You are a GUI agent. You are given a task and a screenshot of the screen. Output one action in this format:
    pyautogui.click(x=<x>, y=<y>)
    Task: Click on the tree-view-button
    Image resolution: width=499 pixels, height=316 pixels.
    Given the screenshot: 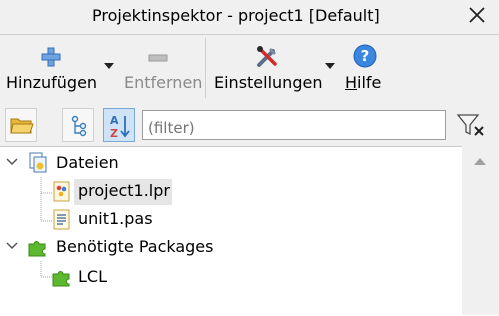 What is the action you would take?
    pyautogui.click(x=78, y=125)
    